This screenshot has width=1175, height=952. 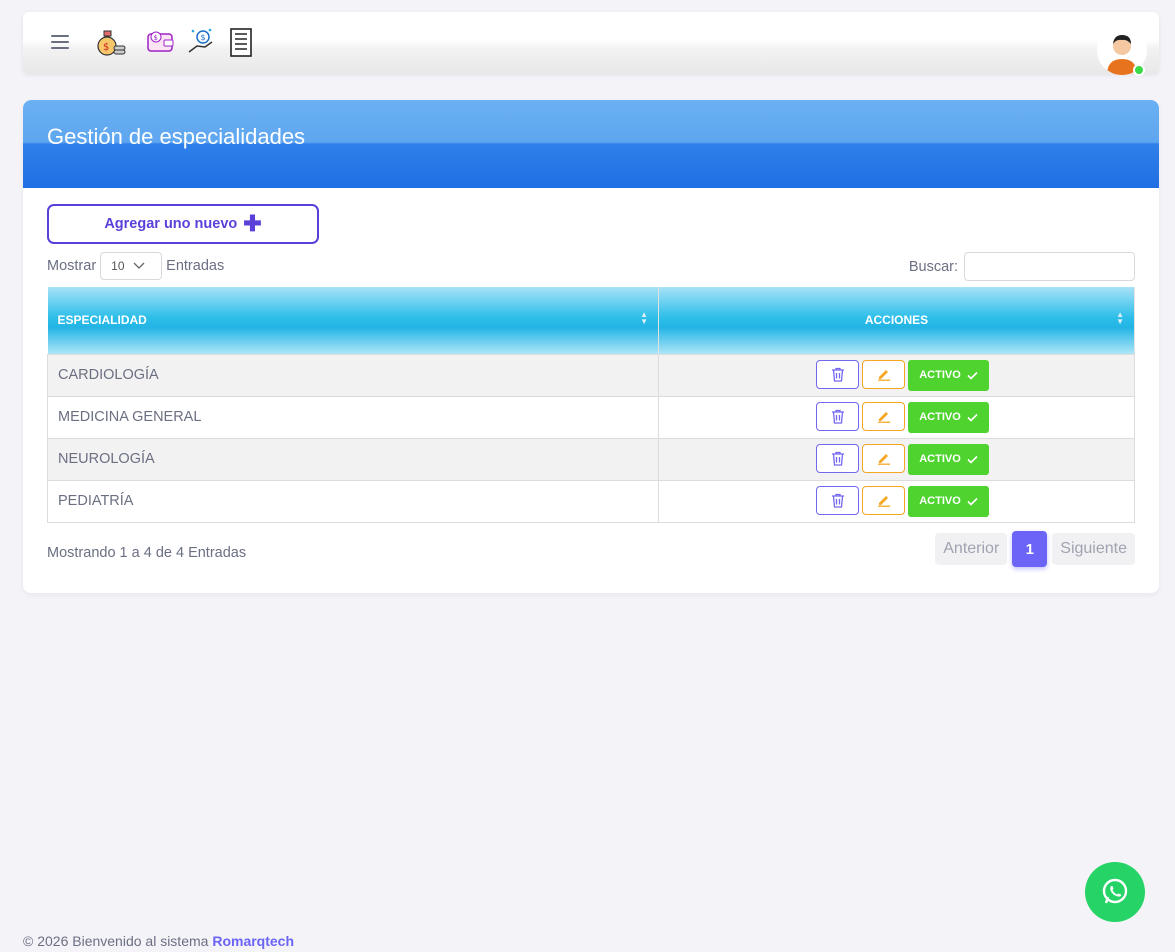 I want to click on search-input, so click(x=1049, y=266).